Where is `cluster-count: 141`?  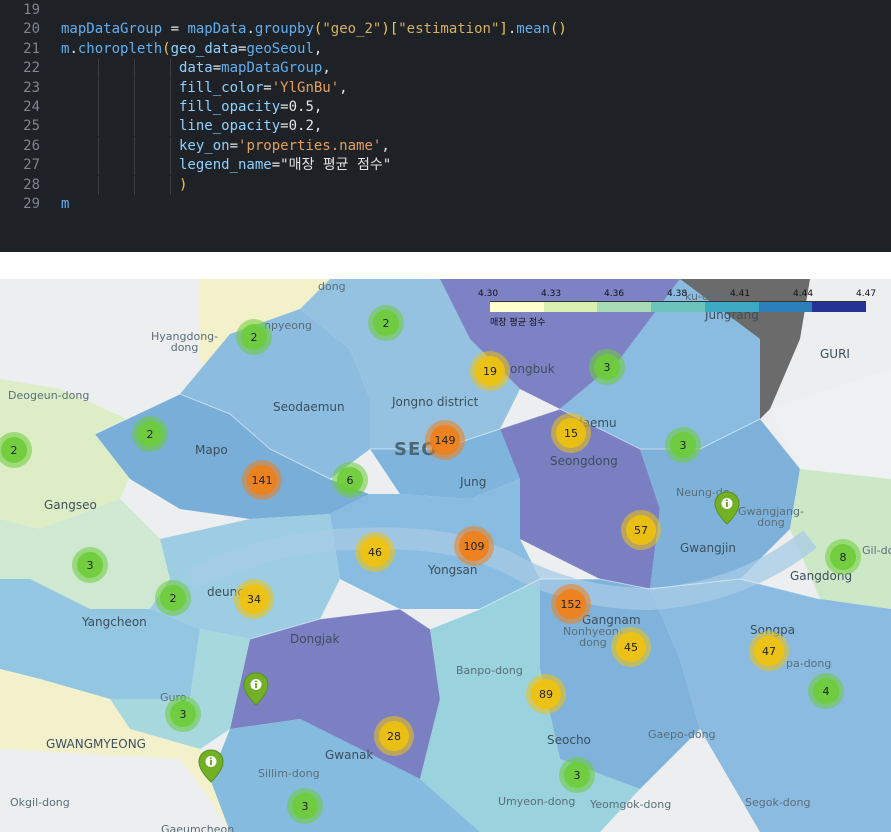 cluster-count: 141 is located at coordinates (262, 480).